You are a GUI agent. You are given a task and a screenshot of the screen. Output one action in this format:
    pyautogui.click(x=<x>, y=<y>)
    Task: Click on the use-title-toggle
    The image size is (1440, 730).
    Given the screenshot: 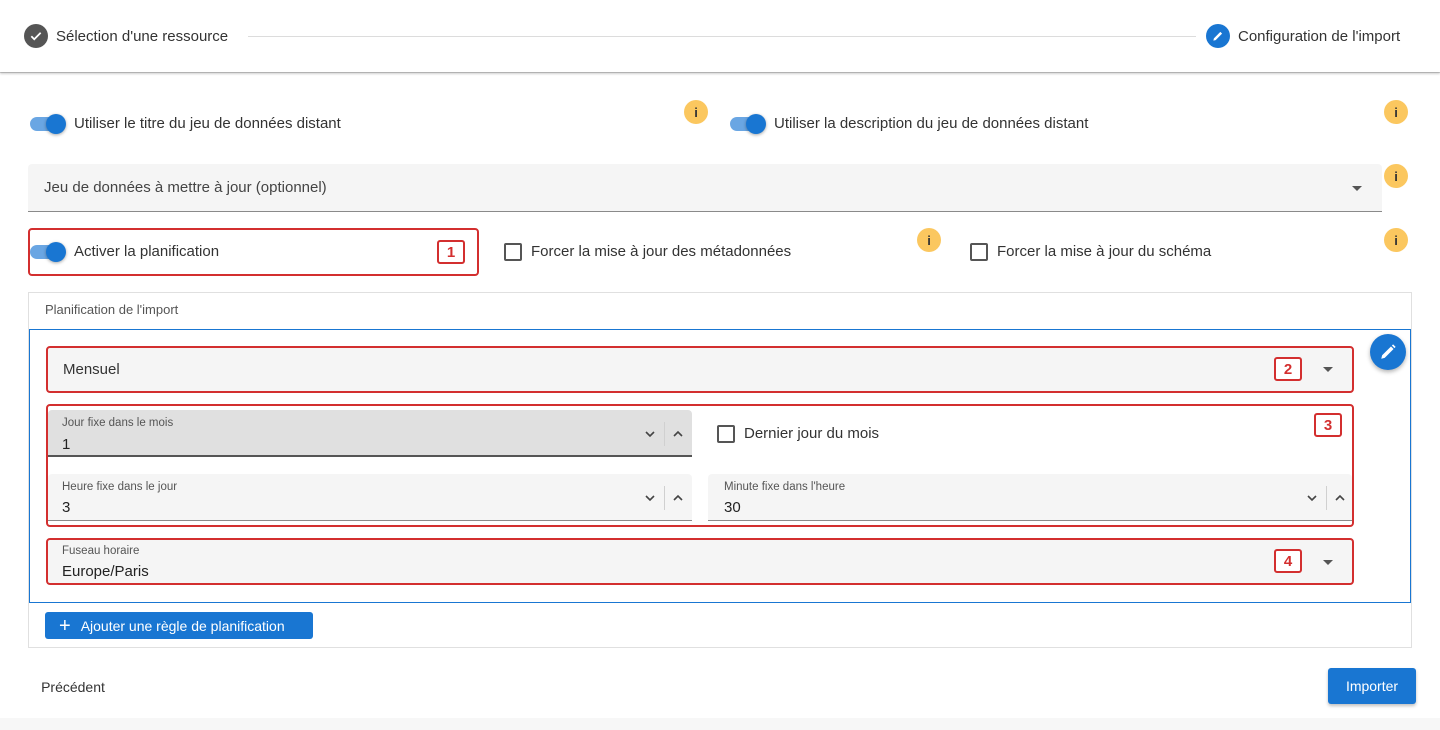 What is the action you would take?
    pyautogui.click(x=48, y=124)
    